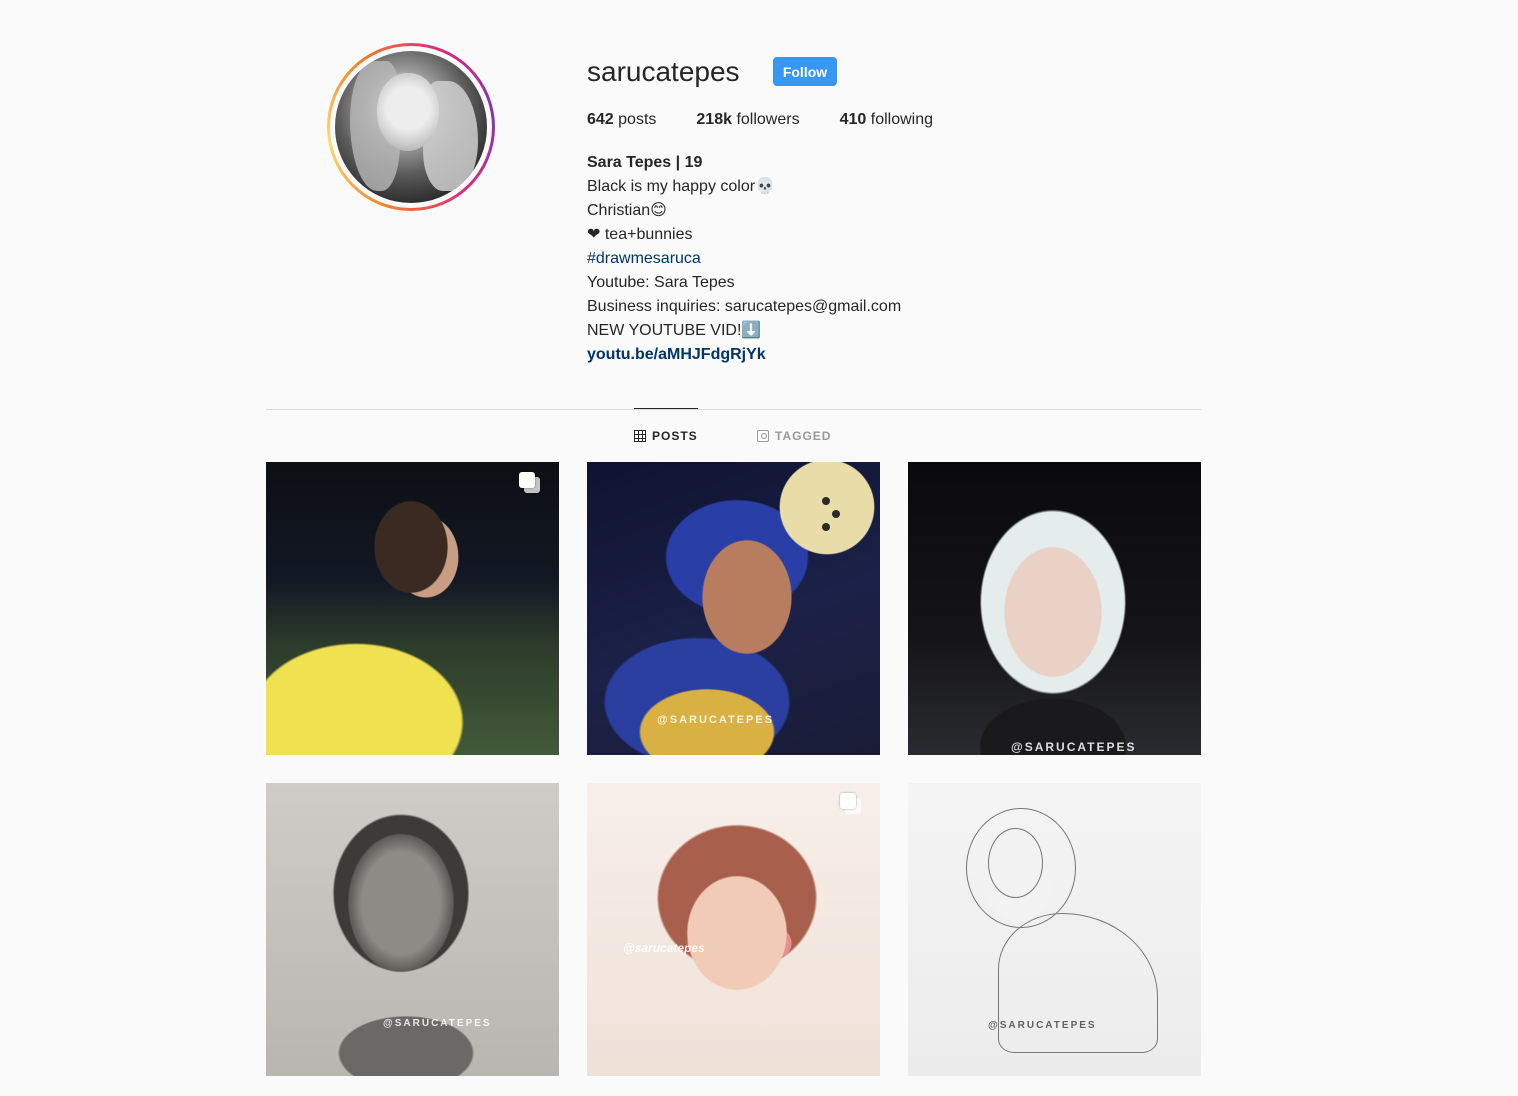  I want to click on tabs-divider, so click(733, 409).